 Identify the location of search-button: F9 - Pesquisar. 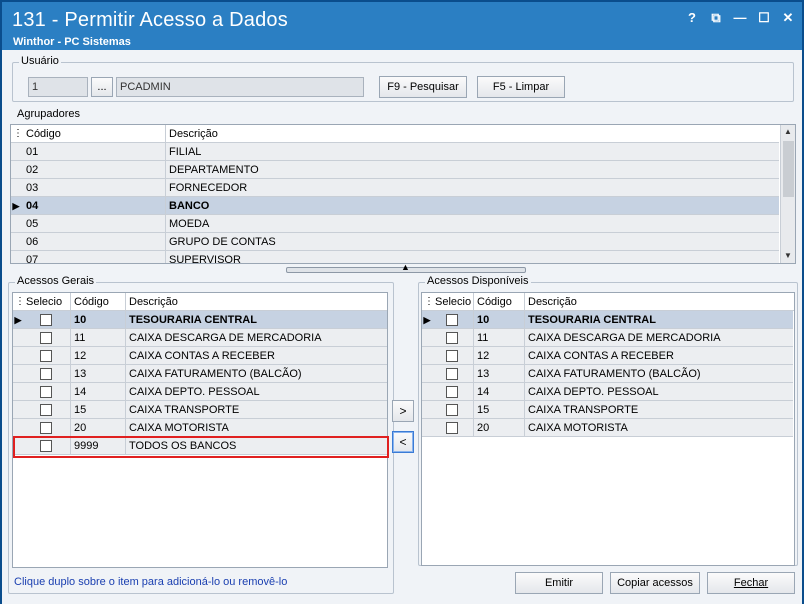
(423, 87).